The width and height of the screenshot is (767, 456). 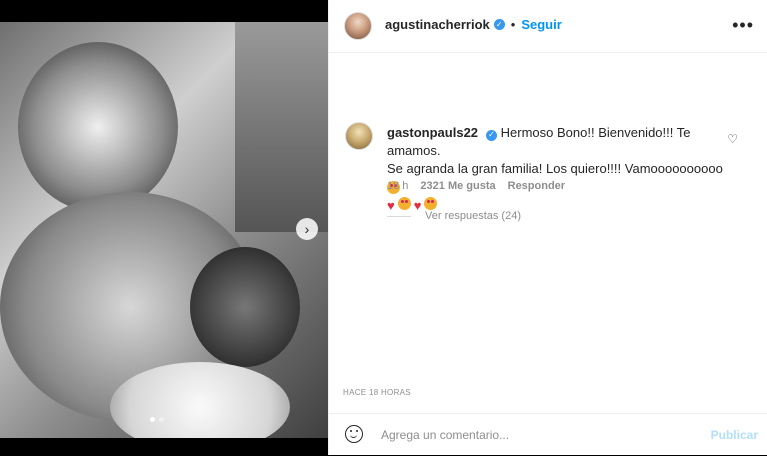 I want to click on comment-age: 18 h, so click(x=398, y=186).